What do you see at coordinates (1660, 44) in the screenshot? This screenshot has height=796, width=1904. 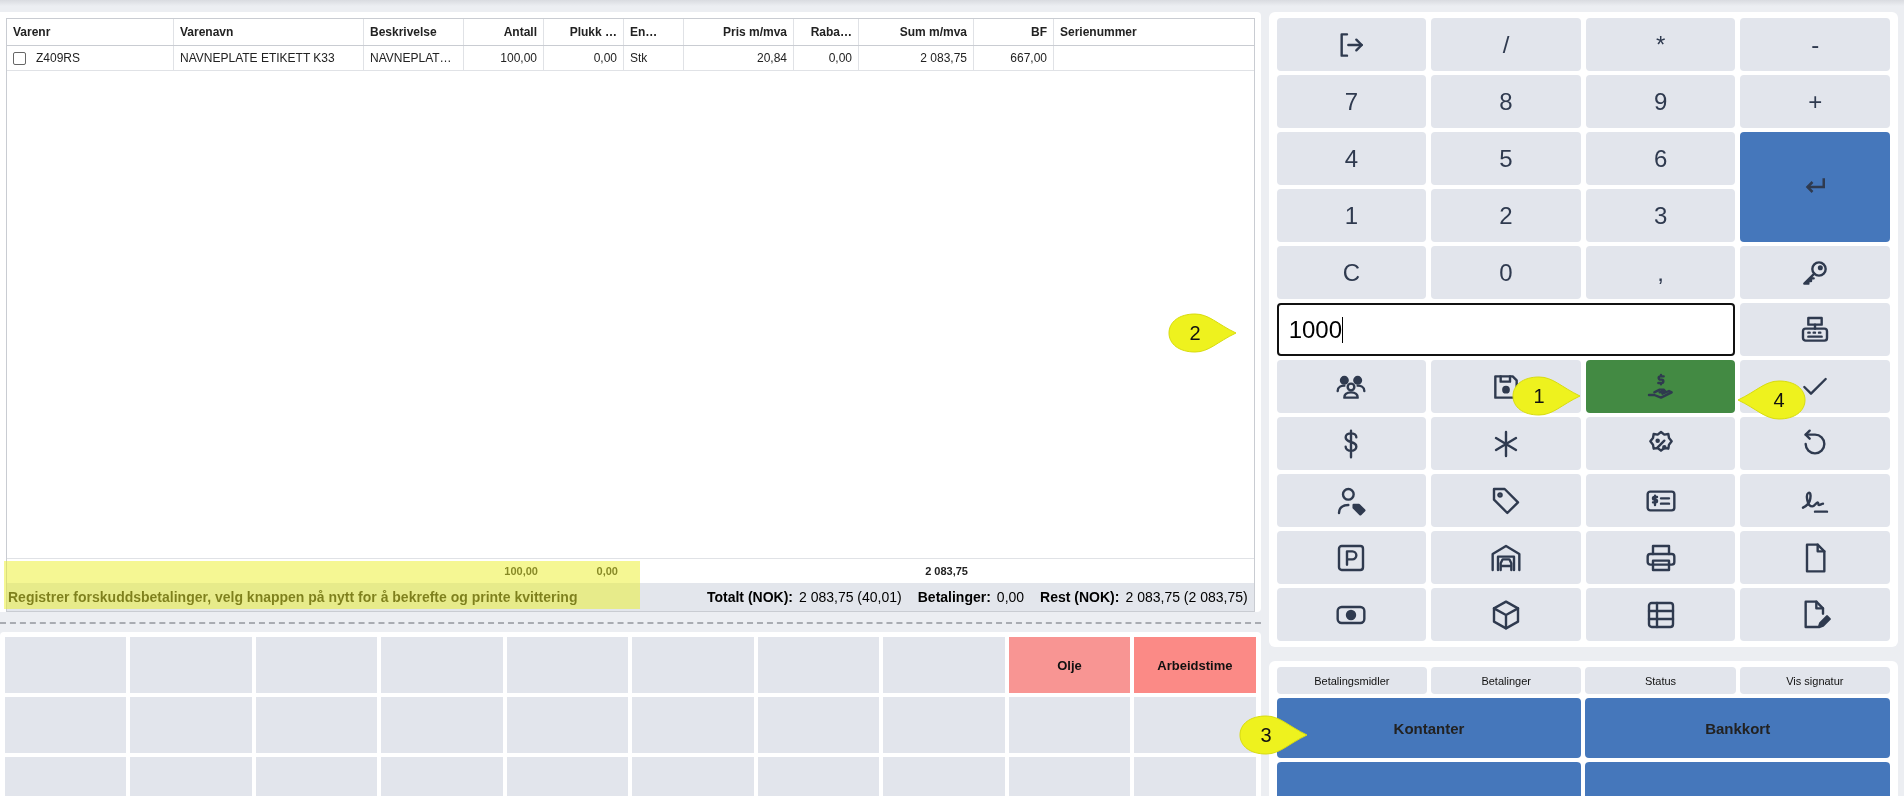 I see `keypad-key: *` at bounding box center [1660, 44].